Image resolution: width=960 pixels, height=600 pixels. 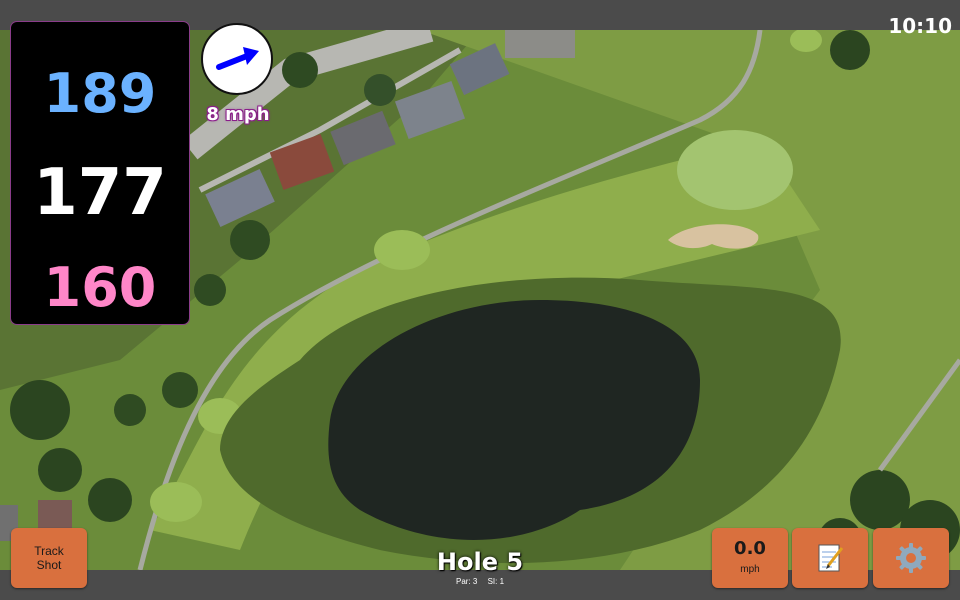 I want to click on track-shot-button: Track Shot, so click(x=49, y=558).